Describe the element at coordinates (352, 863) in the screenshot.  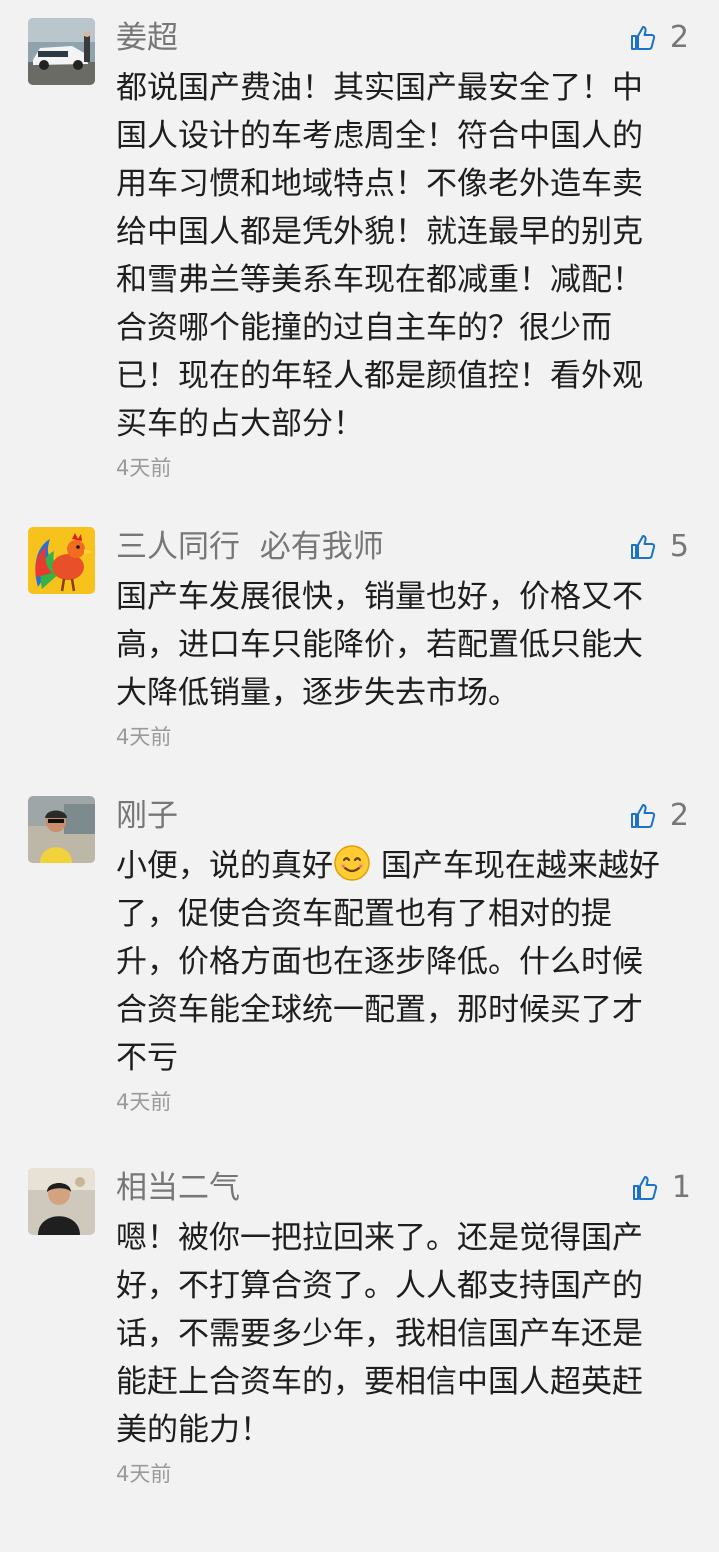
I see `smile-emoji-icon` at that location.